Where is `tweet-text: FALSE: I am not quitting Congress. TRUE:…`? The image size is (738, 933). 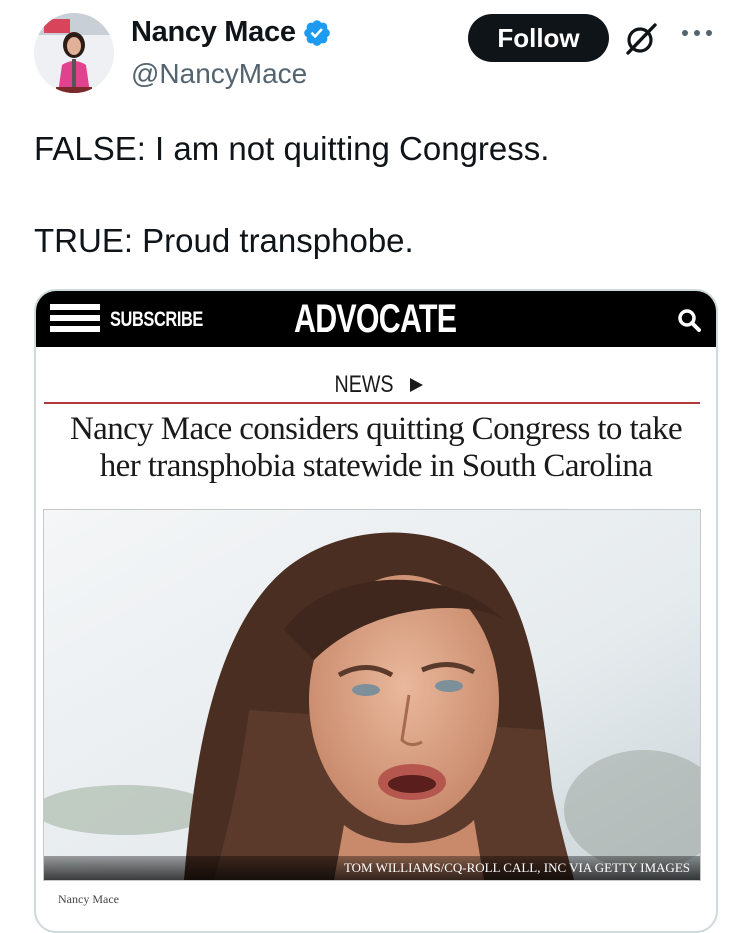
tweet-text: FALSE: I am not quitting Congress. TRUE:… is located at coordinates (374, 195).